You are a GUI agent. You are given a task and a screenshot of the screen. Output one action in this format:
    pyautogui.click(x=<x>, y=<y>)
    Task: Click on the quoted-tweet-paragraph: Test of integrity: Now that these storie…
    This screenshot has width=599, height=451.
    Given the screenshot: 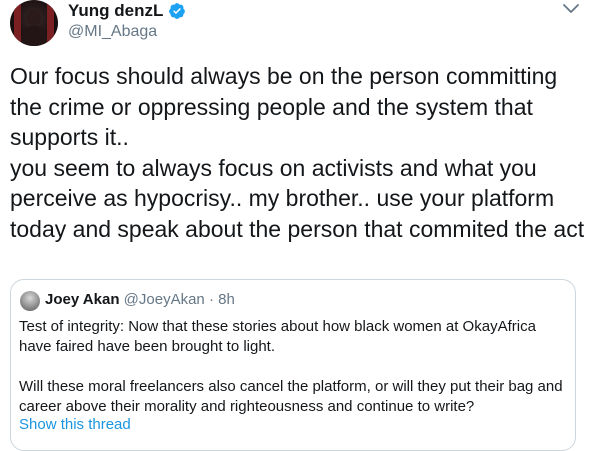 What is the action you would take?
    pyautogui.click(x=277, y=336)
    